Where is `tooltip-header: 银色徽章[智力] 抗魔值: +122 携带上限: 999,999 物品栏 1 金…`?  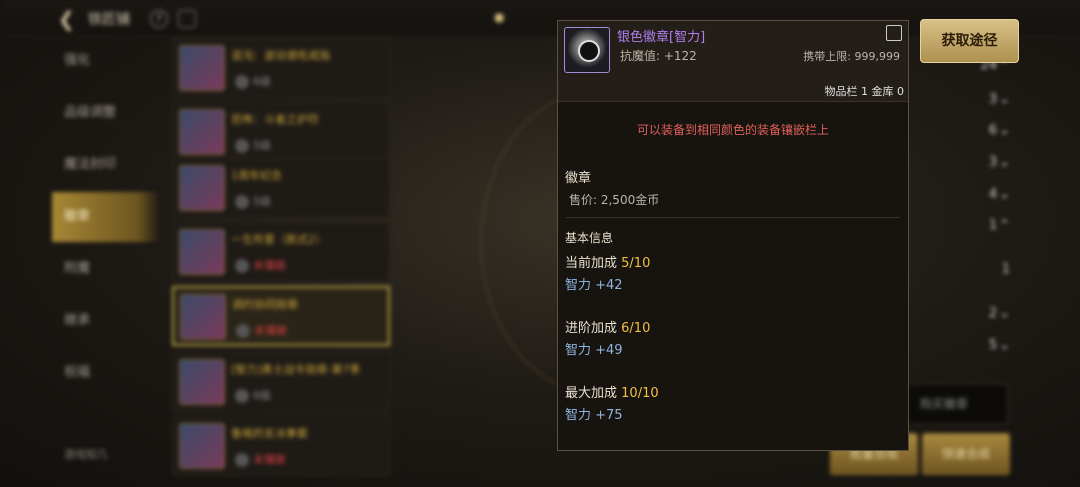
tooltip-header: 银色徽章[智力] 抗魔值: +122 携带上限: 999,999 物品栏 1 金… is located at coordinates (733, 61).